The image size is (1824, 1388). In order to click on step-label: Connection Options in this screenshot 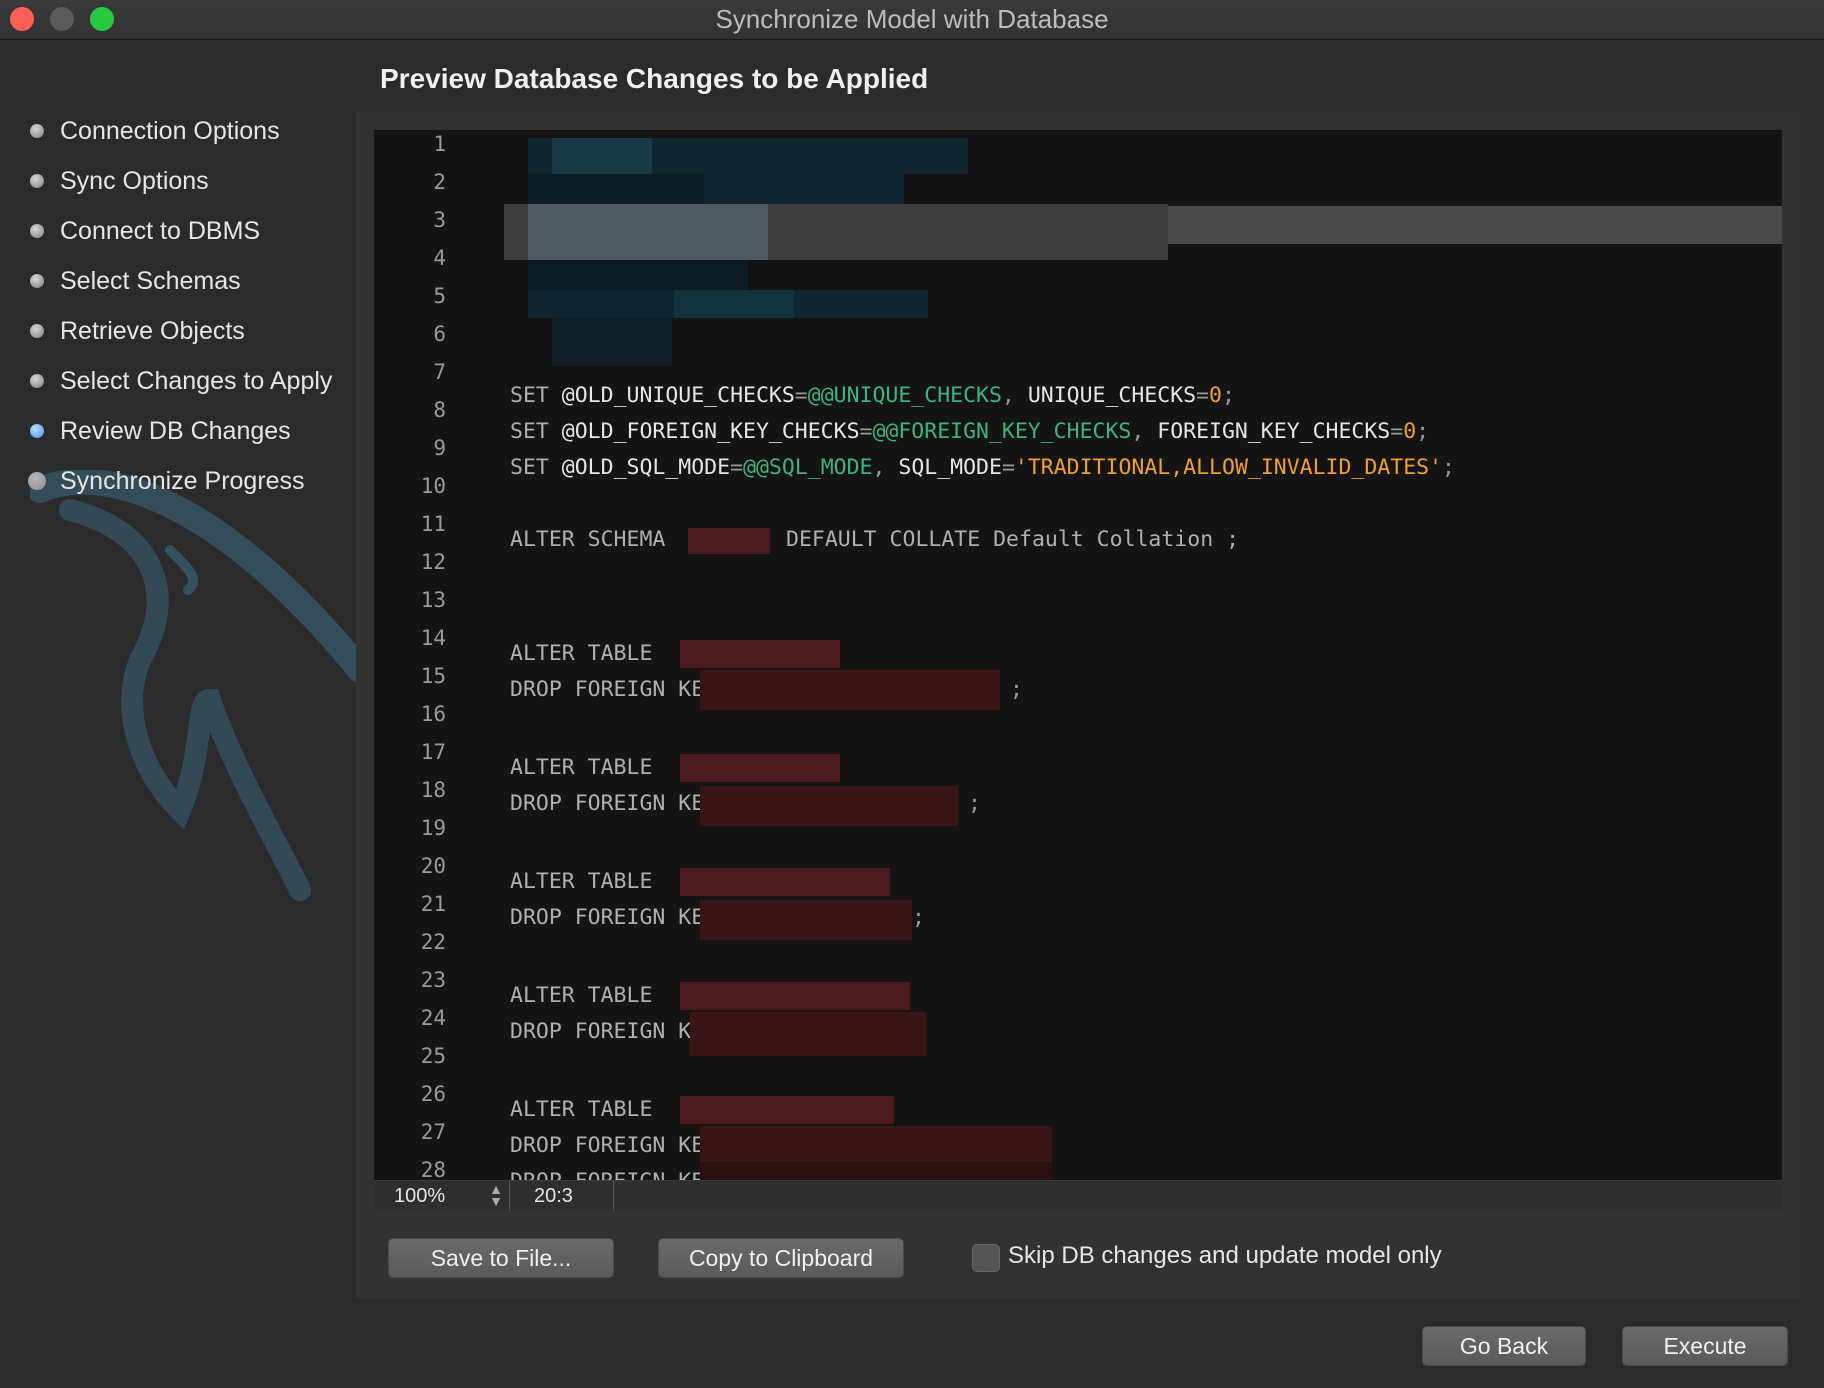, I will do `click(170, 130)`.